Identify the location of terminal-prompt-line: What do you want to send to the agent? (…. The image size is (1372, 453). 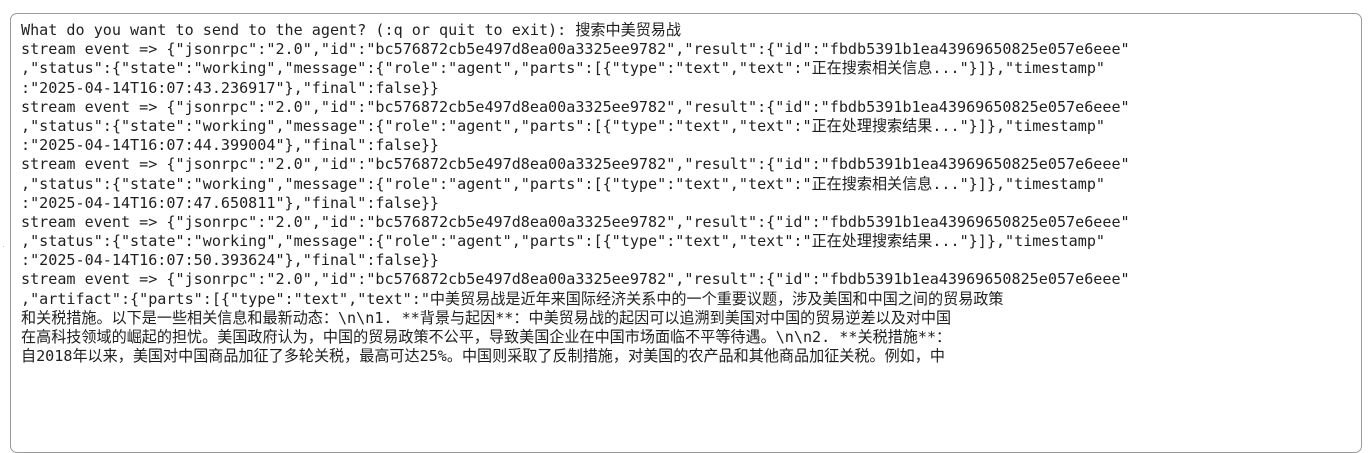
(351, 30).